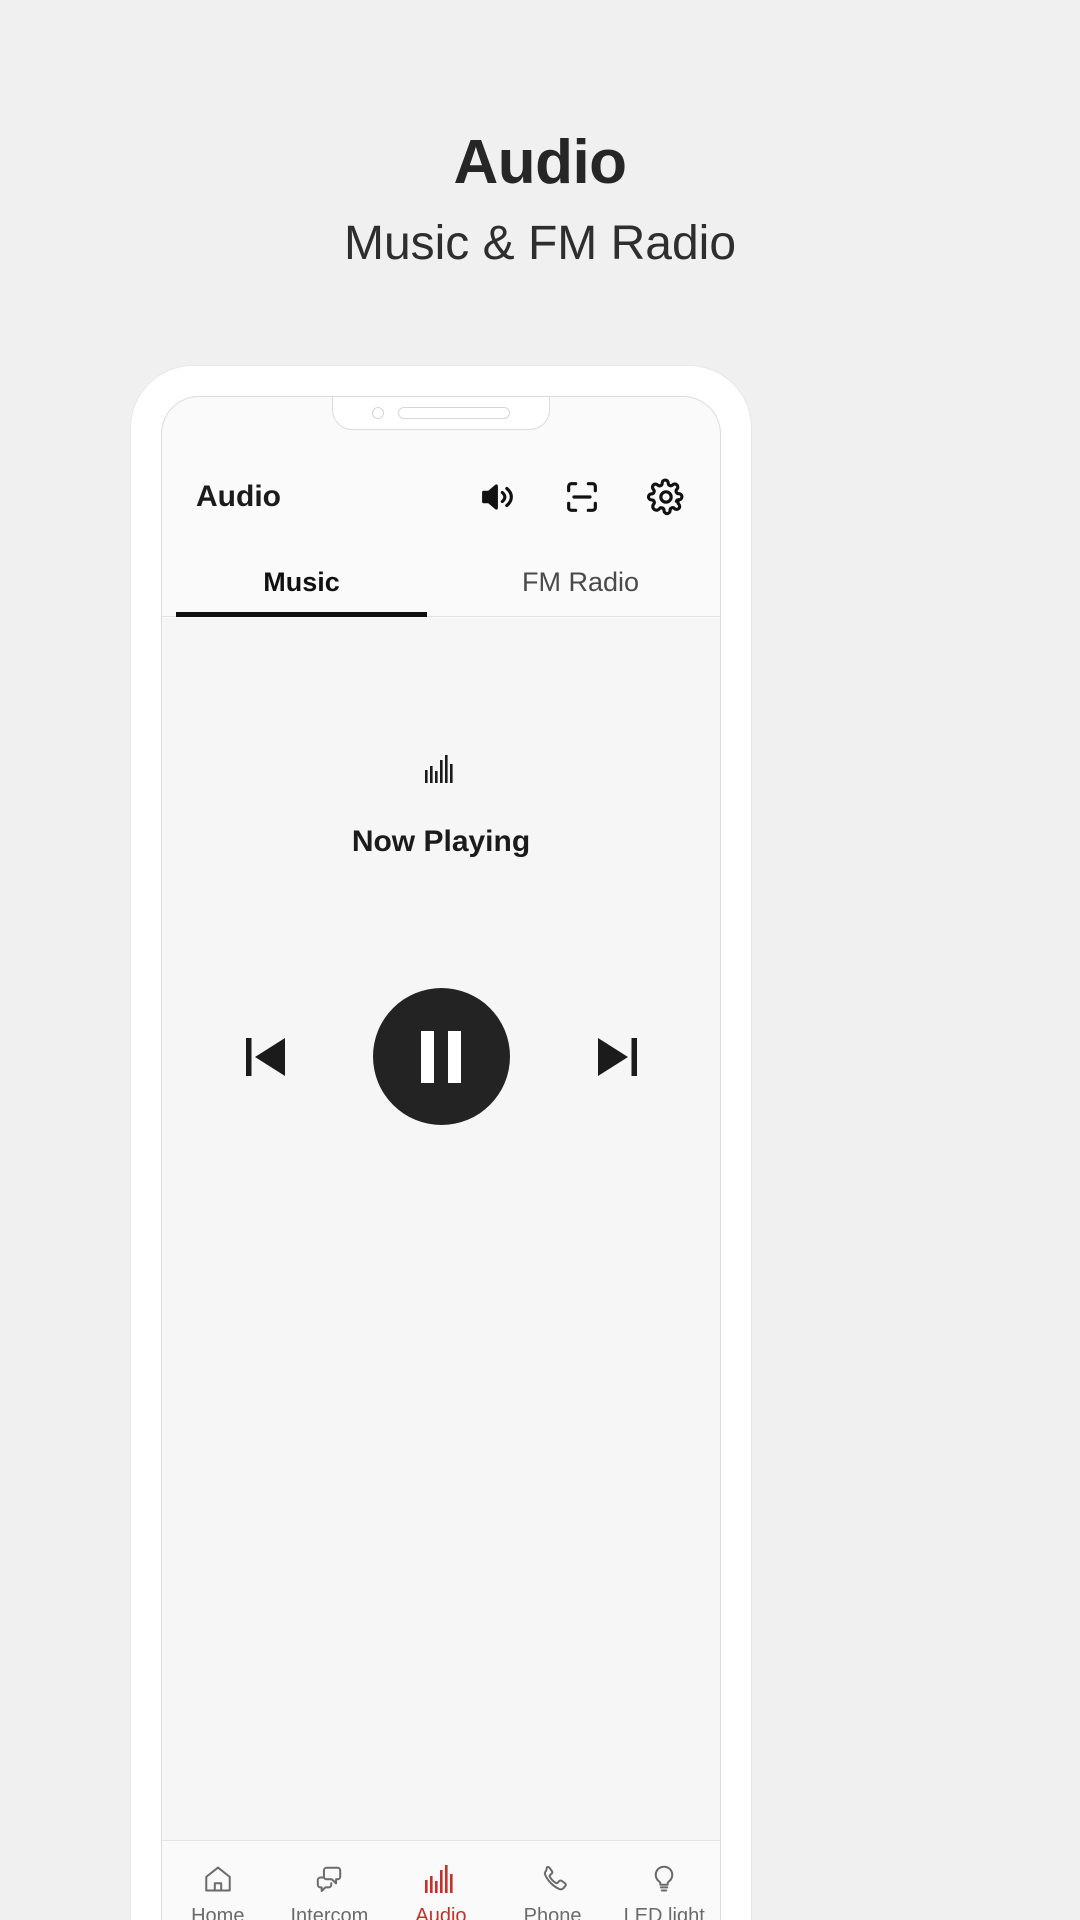 This screenshot has height=1920, width=1080. I want to click on promo-subtitle: Music & FM Radio, so click(540, 243).